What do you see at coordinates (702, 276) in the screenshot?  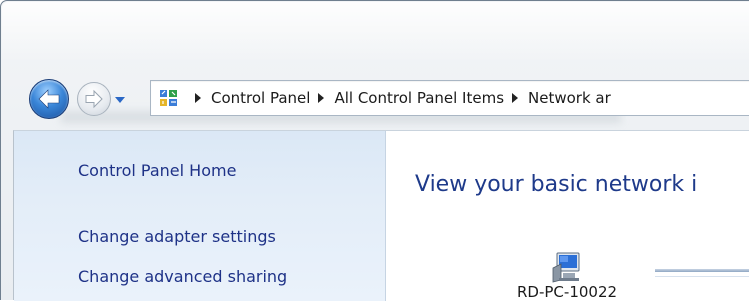 I see `network-connection-line-shadow` at bounding box center [702, 276].